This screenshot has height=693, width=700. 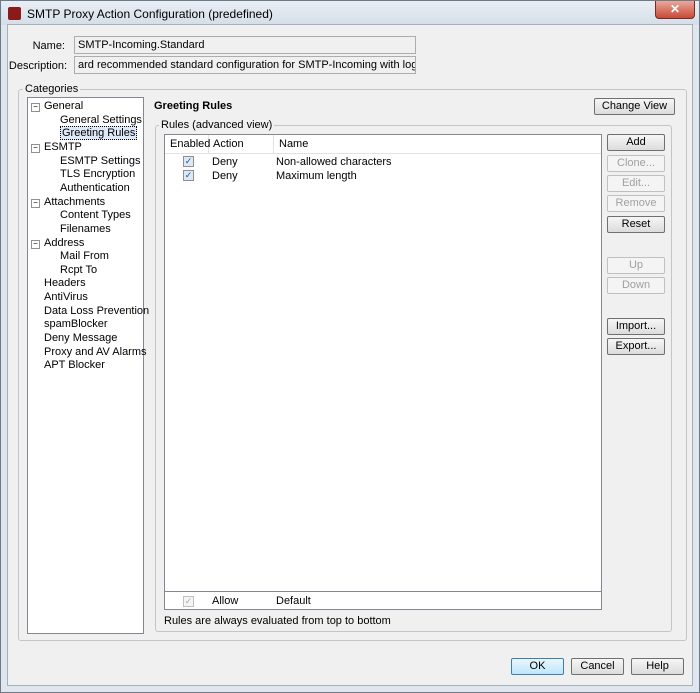 I want to click on tree-item: General Settings, so click(x=101, y=120).